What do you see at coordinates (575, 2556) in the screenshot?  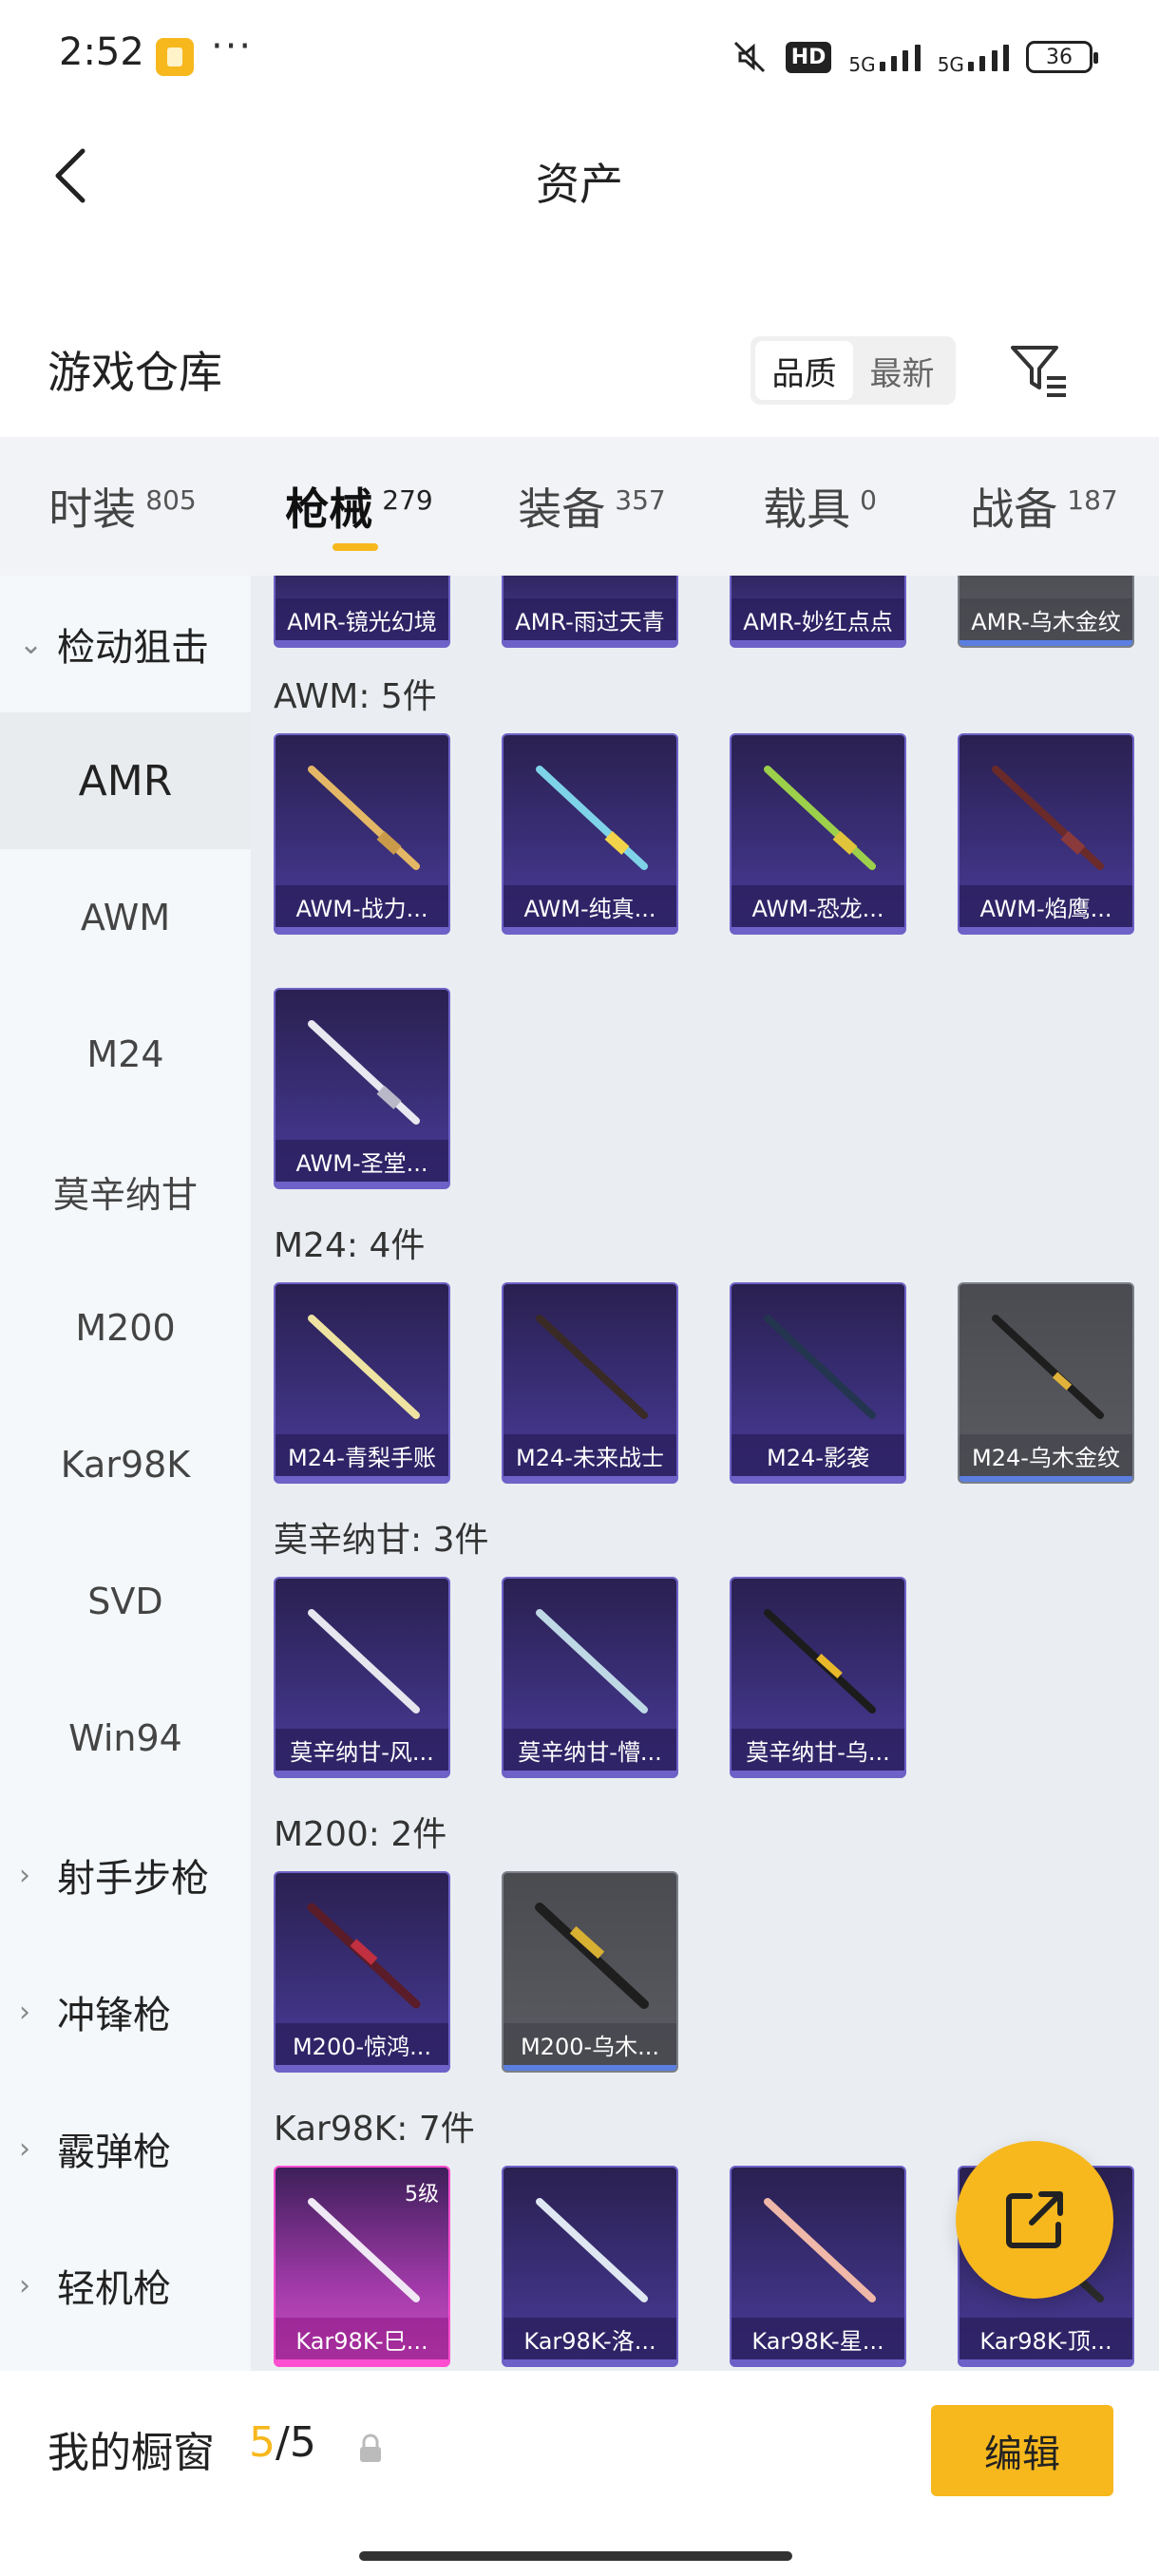 I see `home-indicator` at bounding box center [575, 2556].